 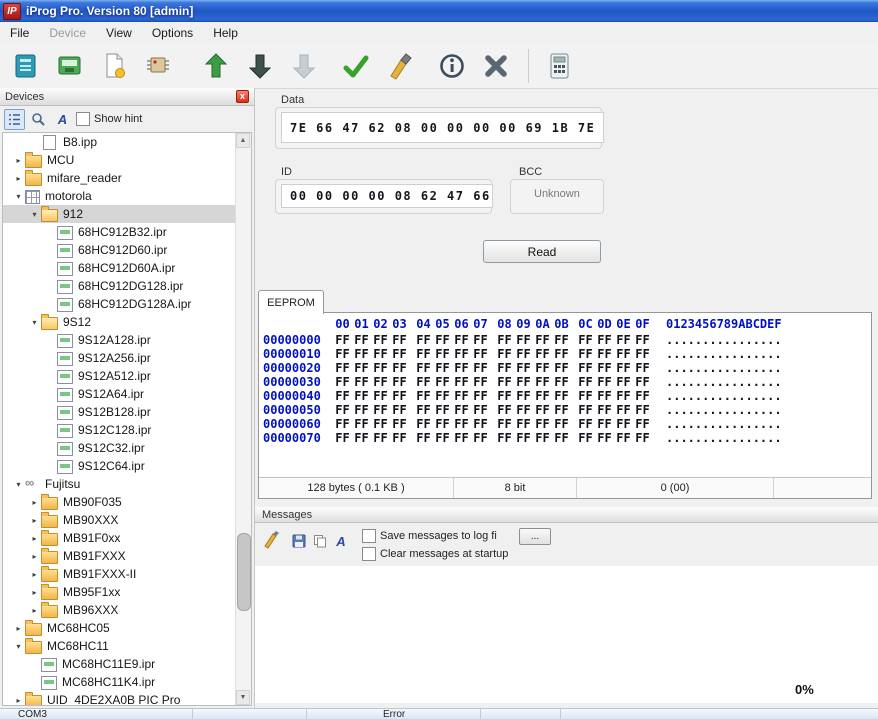 I want to click on tree-item-mc68hc05: ▸ MC68HC05, so click(x=119, y=628).